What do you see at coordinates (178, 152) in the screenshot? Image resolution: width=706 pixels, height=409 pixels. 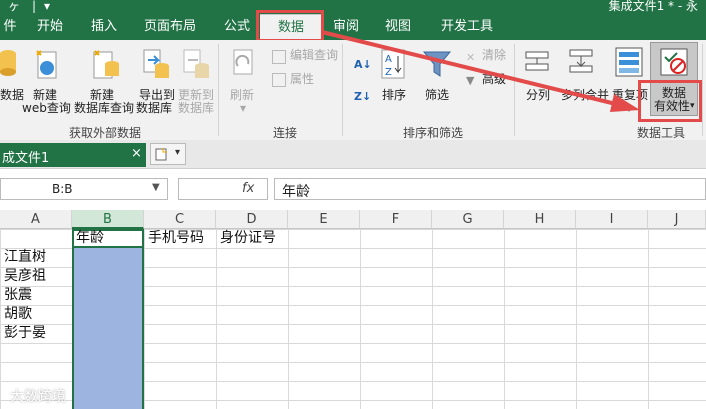 I see `new-workbook-dropdown-icon: ▾` at bounding box center [178, 152].